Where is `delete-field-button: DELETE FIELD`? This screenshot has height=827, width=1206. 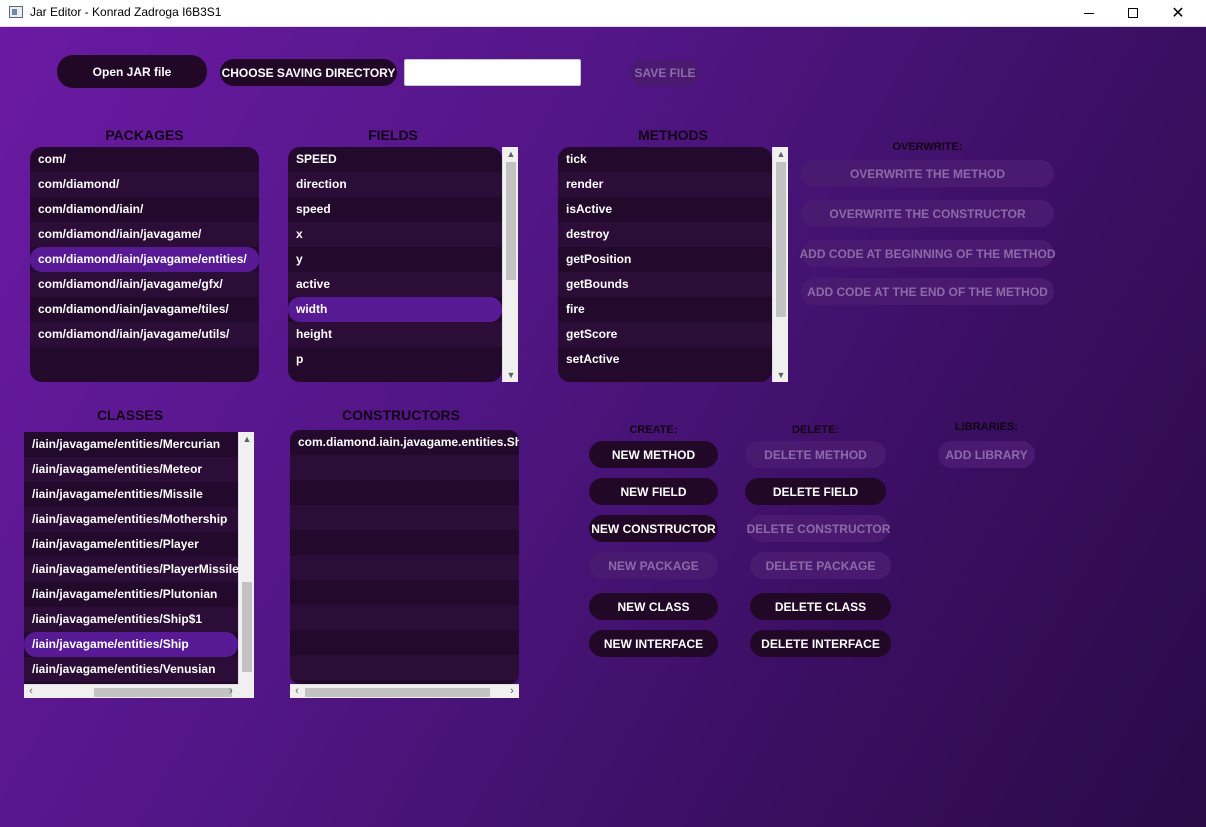
delete-field-button: DELETE FIELD is located at coordinates (815, 491).